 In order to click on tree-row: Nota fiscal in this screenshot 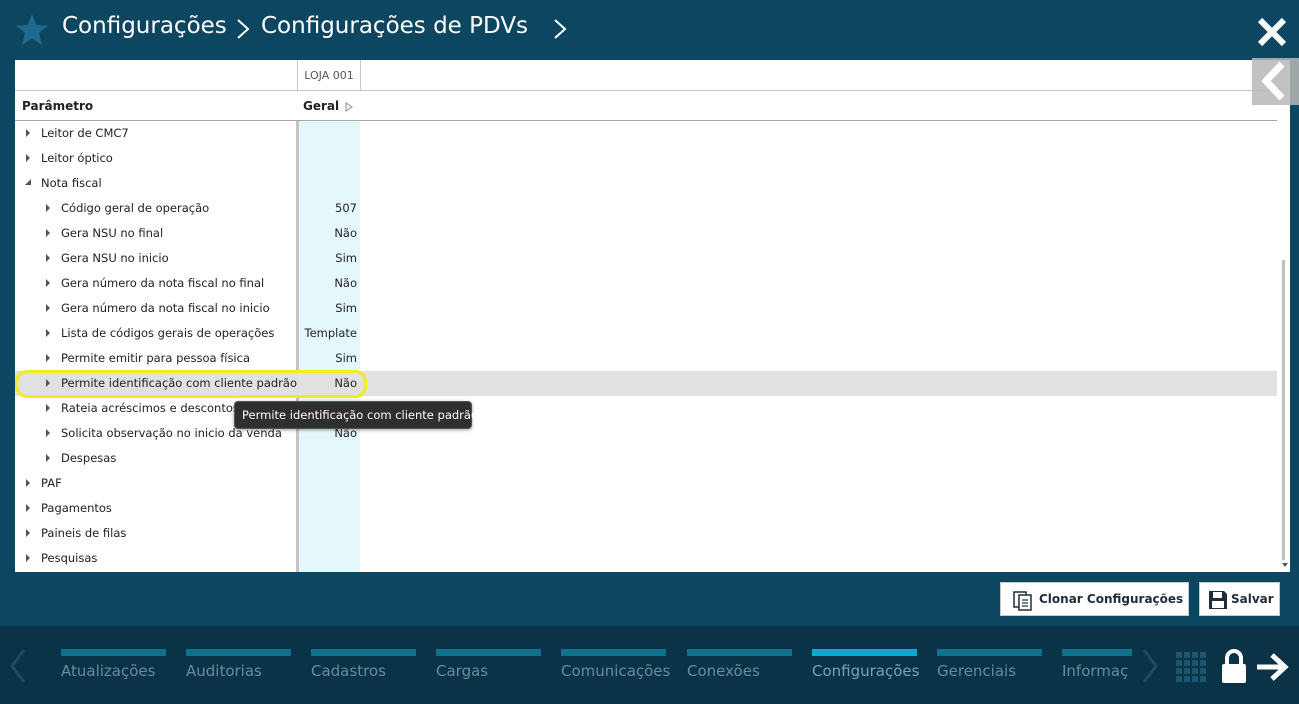, I will do `click(646, 183)`.